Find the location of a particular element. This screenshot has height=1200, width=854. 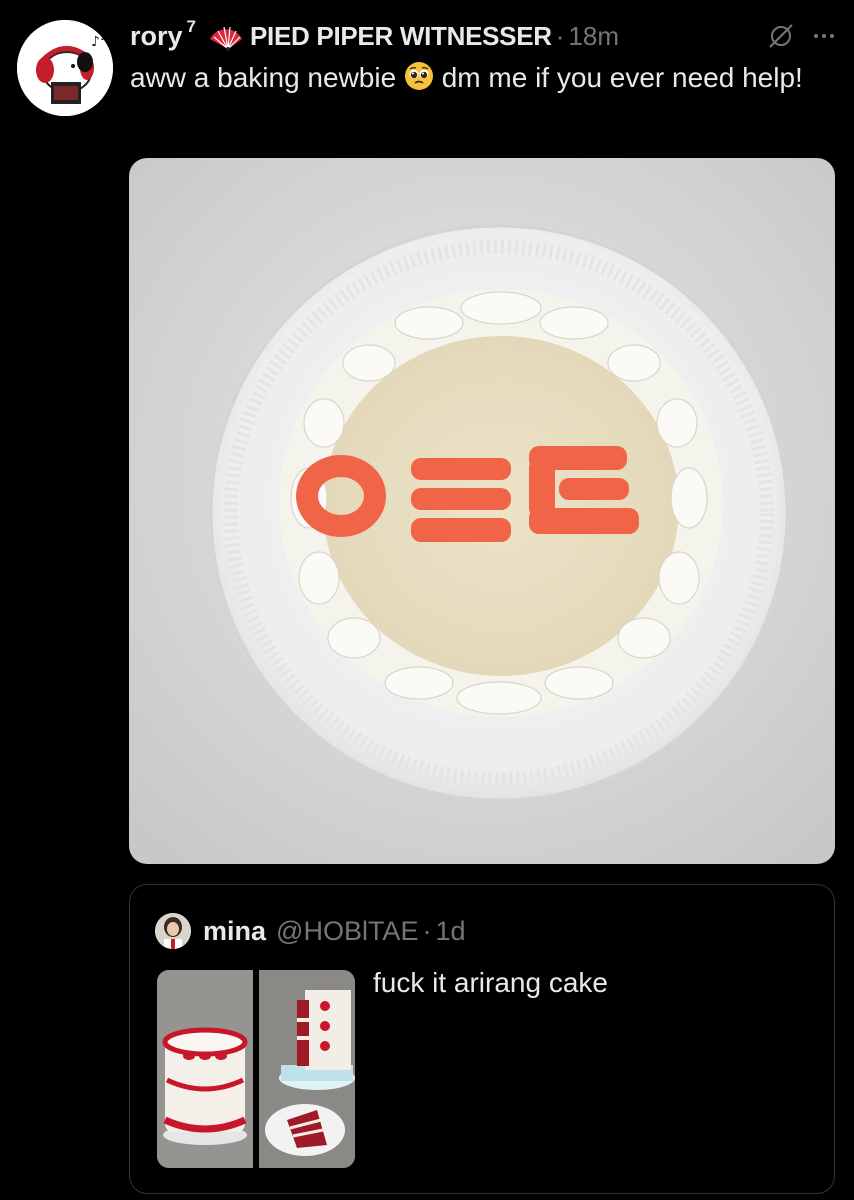

author-name: rory is located at coordinates (156, 36).